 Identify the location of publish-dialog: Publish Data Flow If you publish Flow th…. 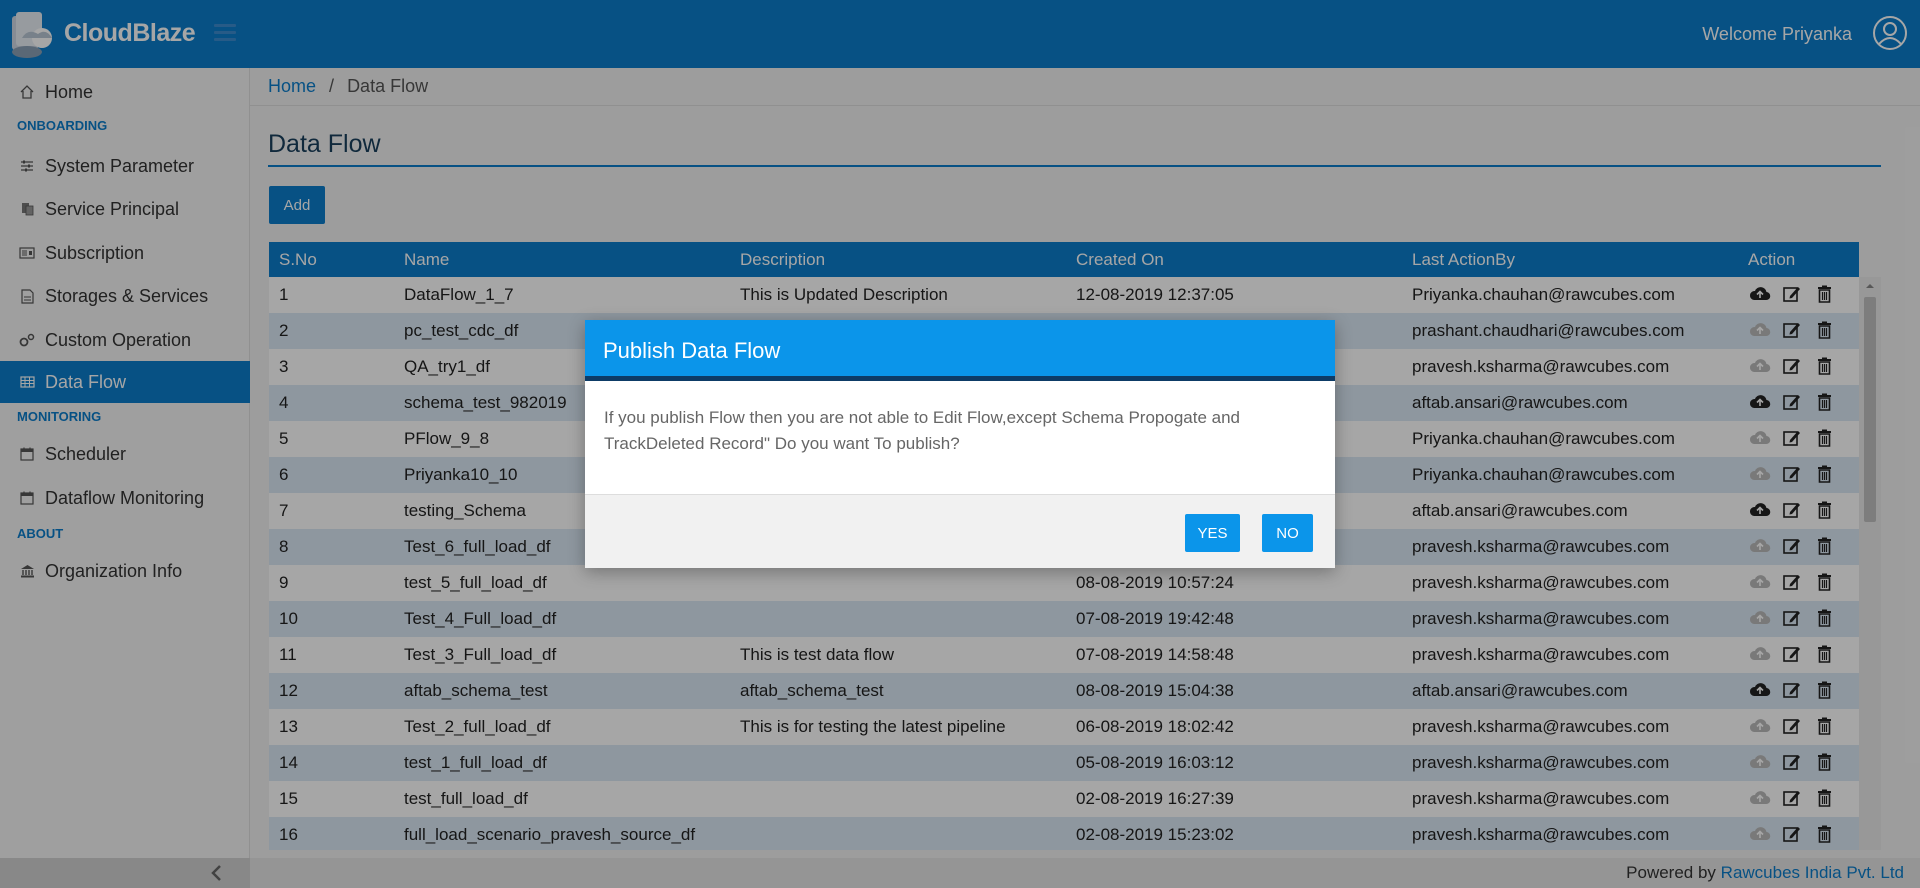
(960, 444).